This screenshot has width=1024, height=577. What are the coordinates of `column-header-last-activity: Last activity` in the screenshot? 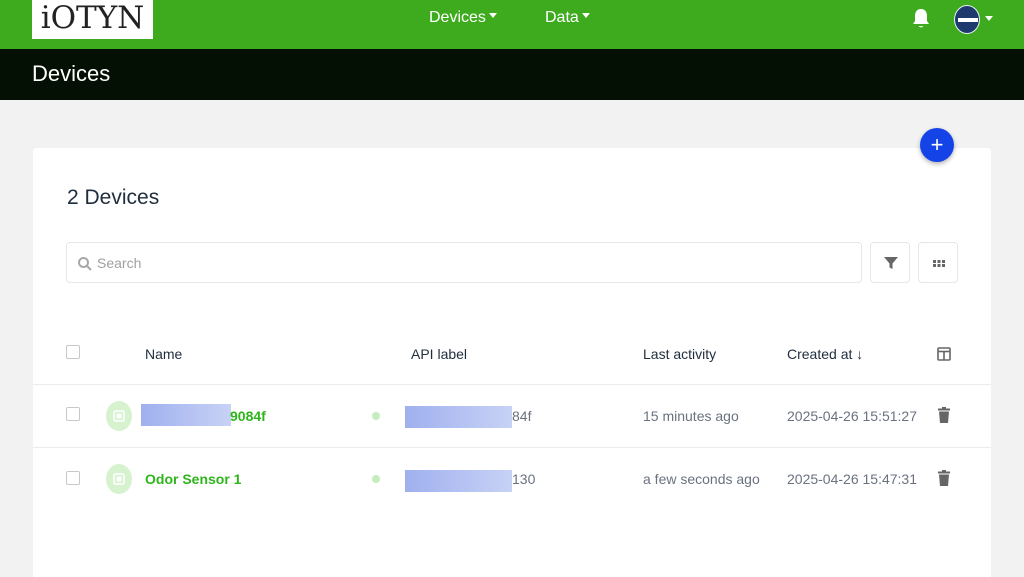 It's located at (679, 354).